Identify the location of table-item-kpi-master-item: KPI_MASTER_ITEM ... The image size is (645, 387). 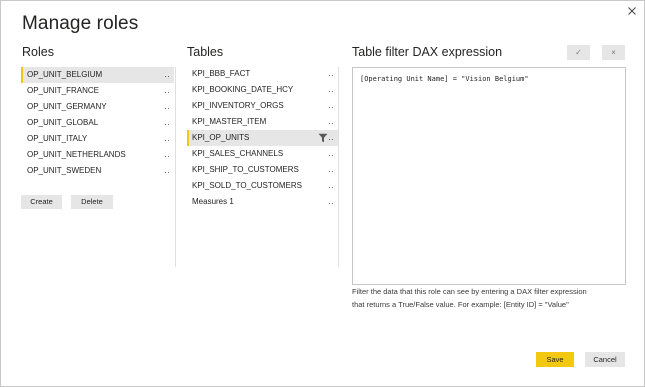
(262, 122).